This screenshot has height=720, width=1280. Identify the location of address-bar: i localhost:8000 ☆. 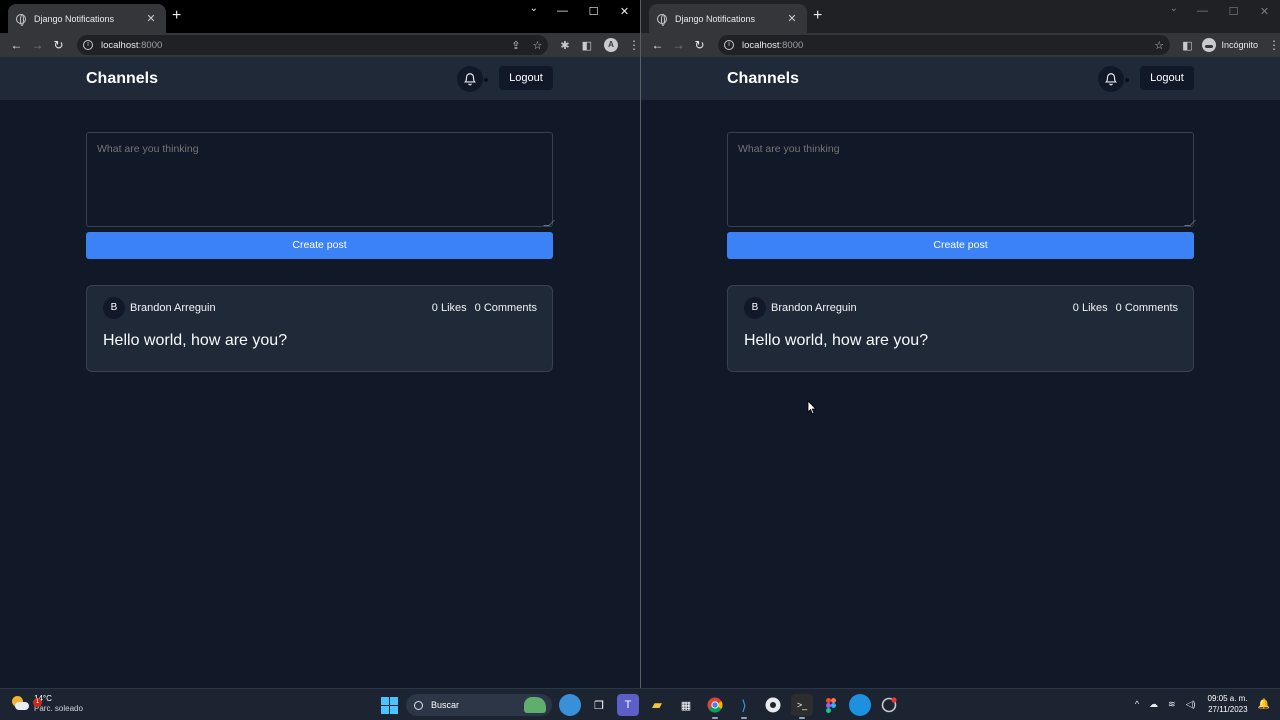
(944, 45).